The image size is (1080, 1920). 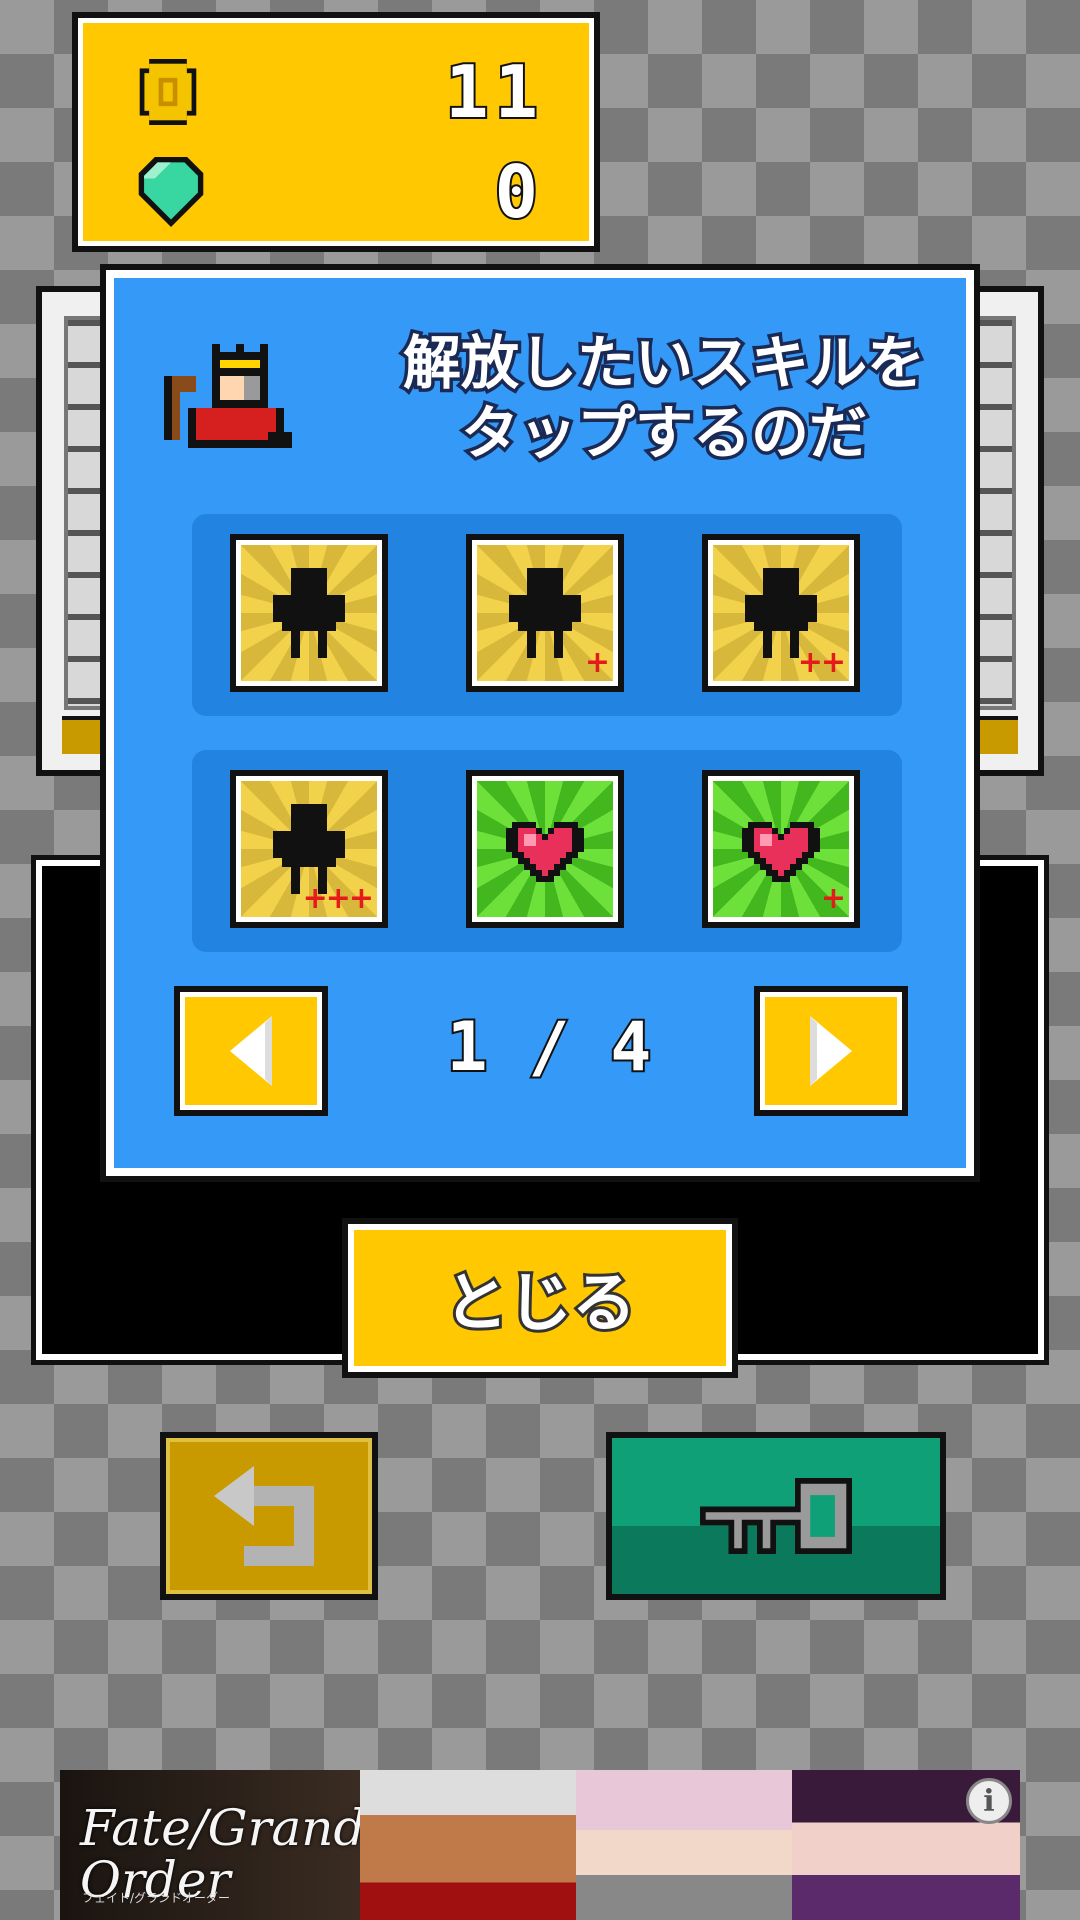 I want to click on gem-icon, so click(x=171, y=192).